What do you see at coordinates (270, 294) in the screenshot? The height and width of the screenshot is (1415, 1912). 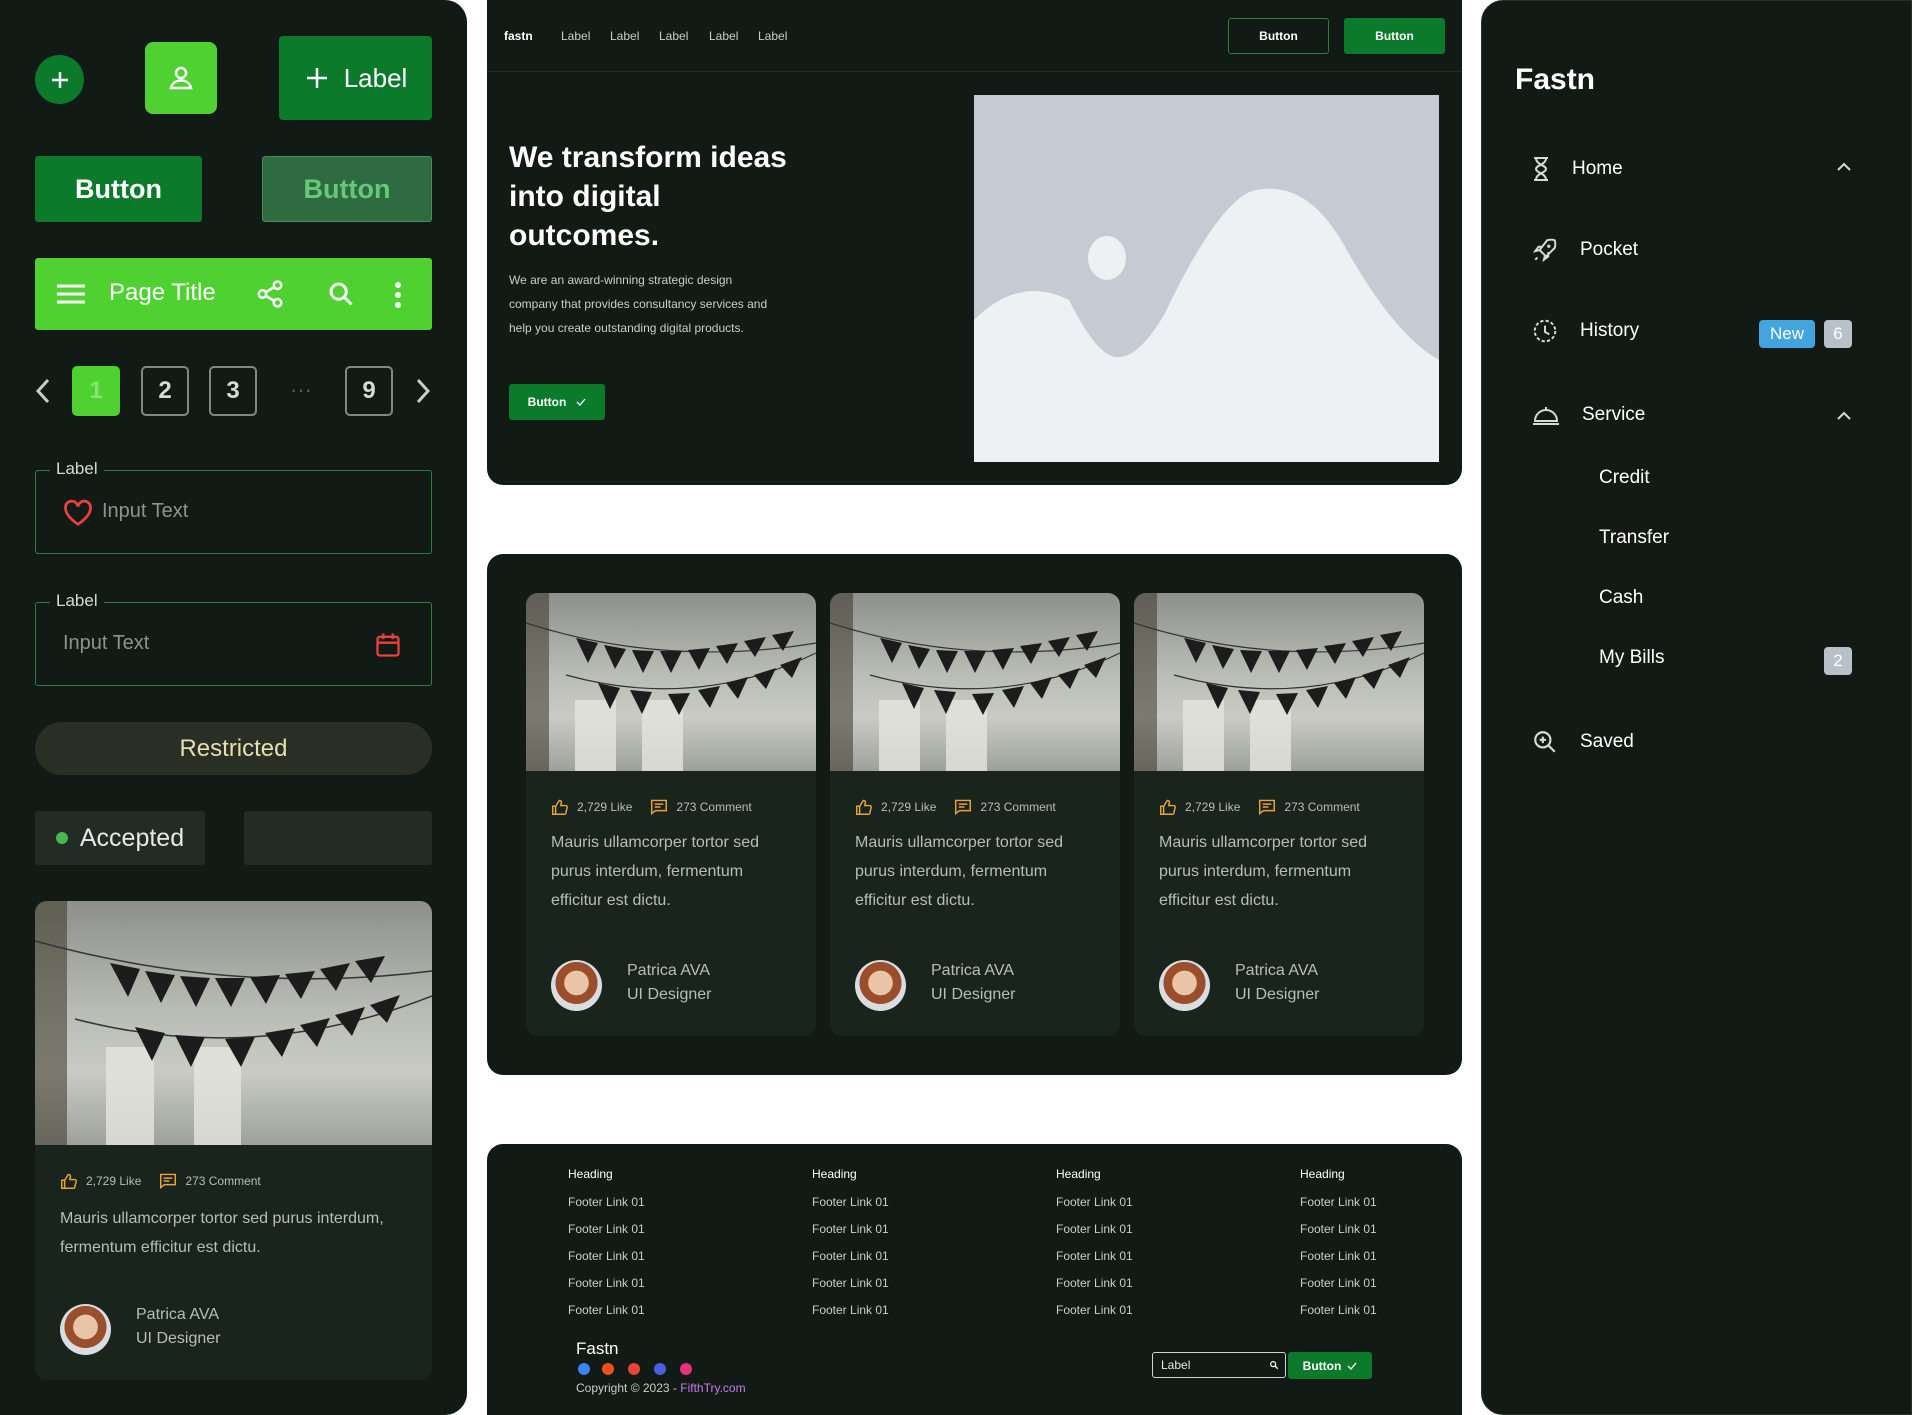 I see `share-icon` at bounding box center [270, 294].